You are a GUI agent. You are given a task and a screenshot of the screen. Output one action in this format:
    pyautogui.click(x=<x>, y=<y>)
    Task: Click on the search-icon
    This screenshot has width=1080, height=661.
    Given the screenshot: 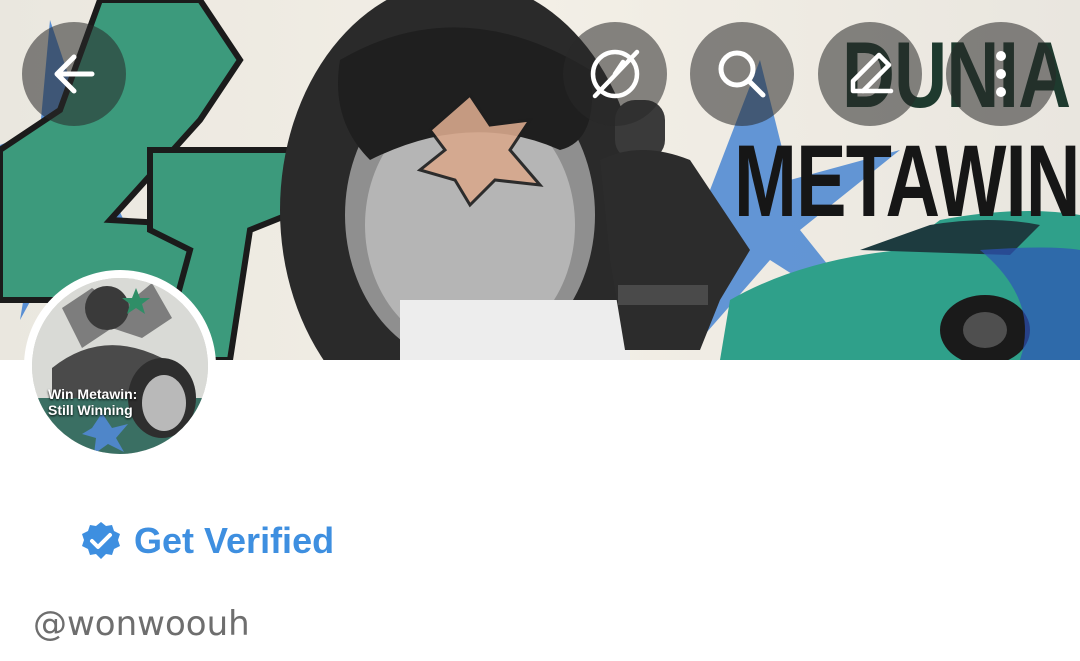 What is the action you would take?
    pyautogui.click(x=742, y=74)
    